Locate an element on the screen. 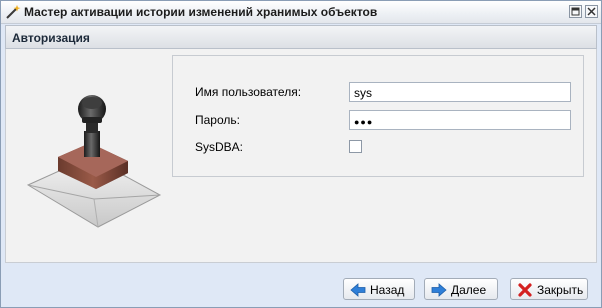 This screenshot has width=602, height=308. section-header: Авторизация is located at coordinates (301, 37).